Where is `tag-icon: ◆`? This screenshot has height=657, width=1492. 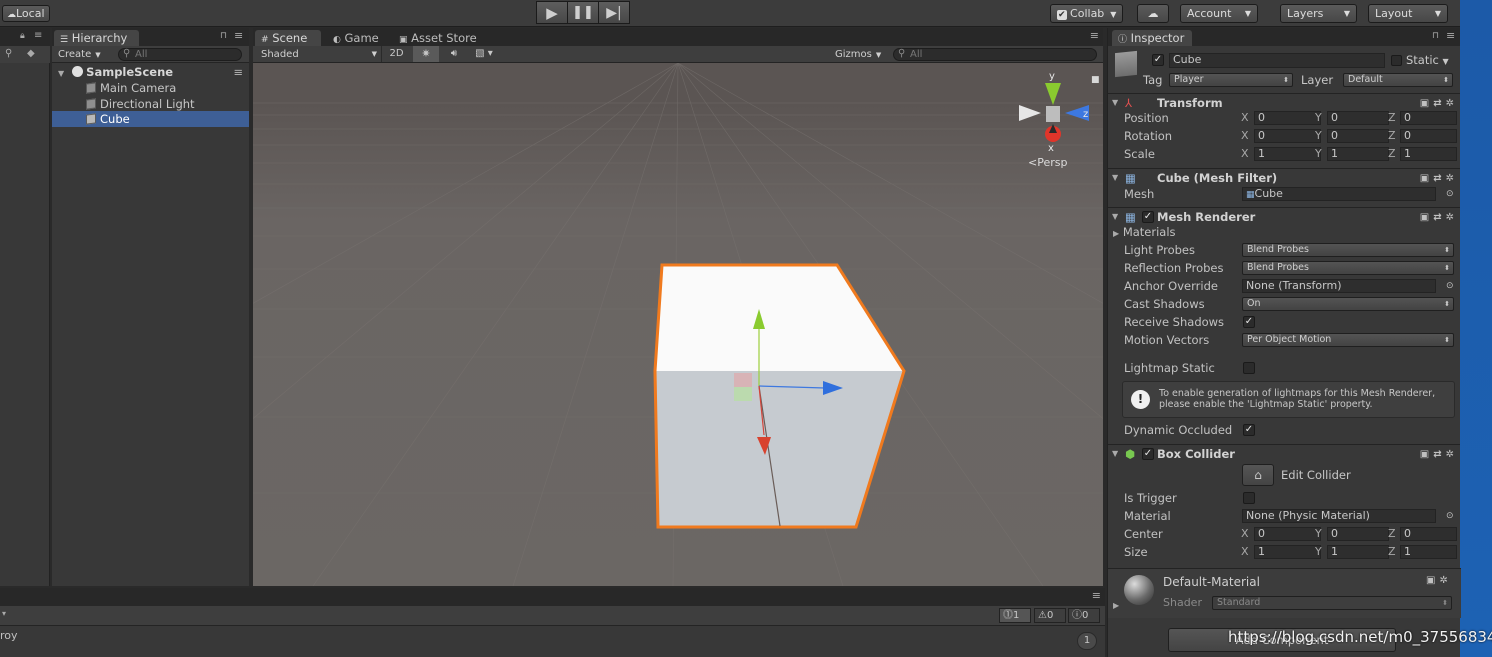
tag-icon: ◆ is located at coordinates (31, 53).